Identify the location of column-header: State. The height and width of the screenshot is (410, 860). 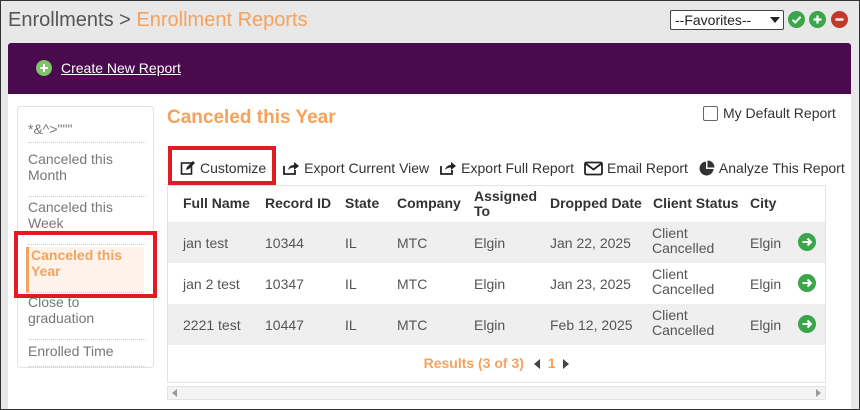
(362, 203).